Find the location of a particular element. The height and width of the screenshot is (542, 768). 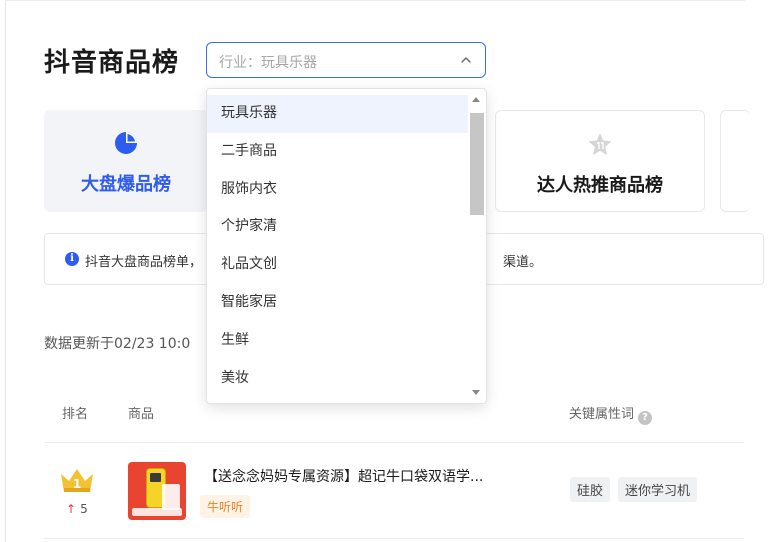

attribute-tag: 硅胶 is located at coordinates (590, 489).